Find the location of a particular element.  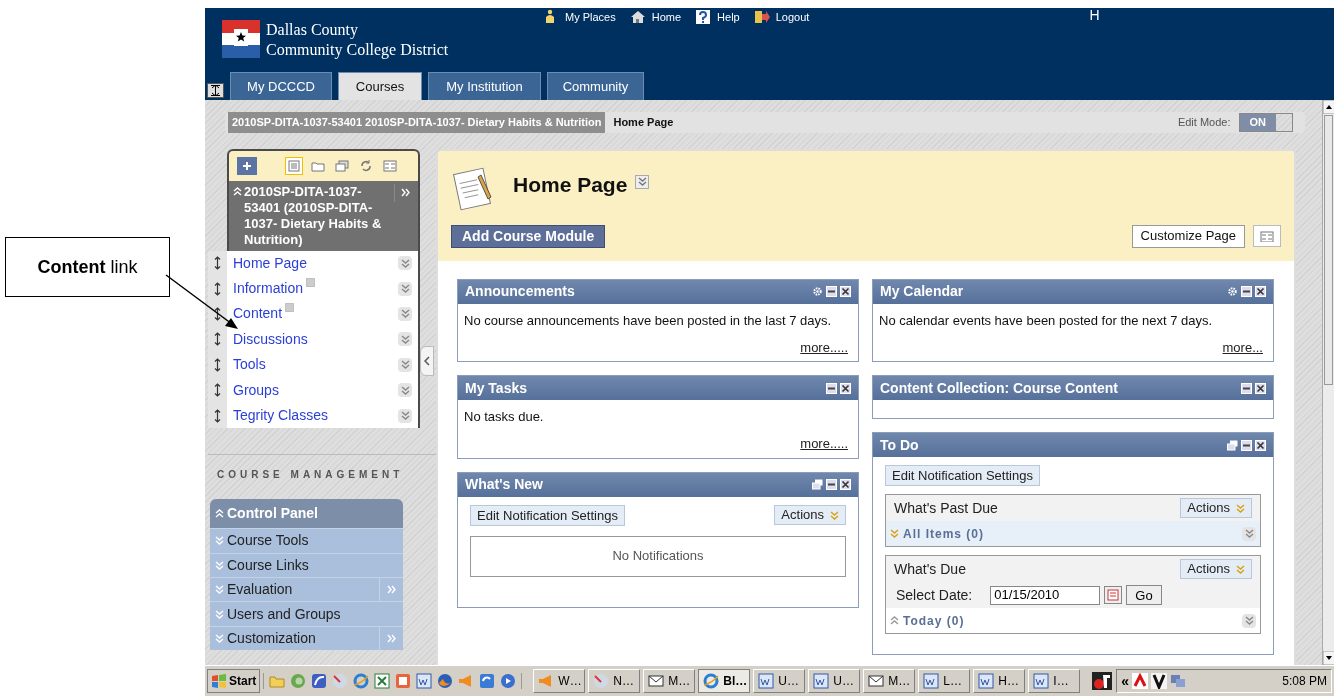

chevron-left-icon is located at coordinates (427, 360).